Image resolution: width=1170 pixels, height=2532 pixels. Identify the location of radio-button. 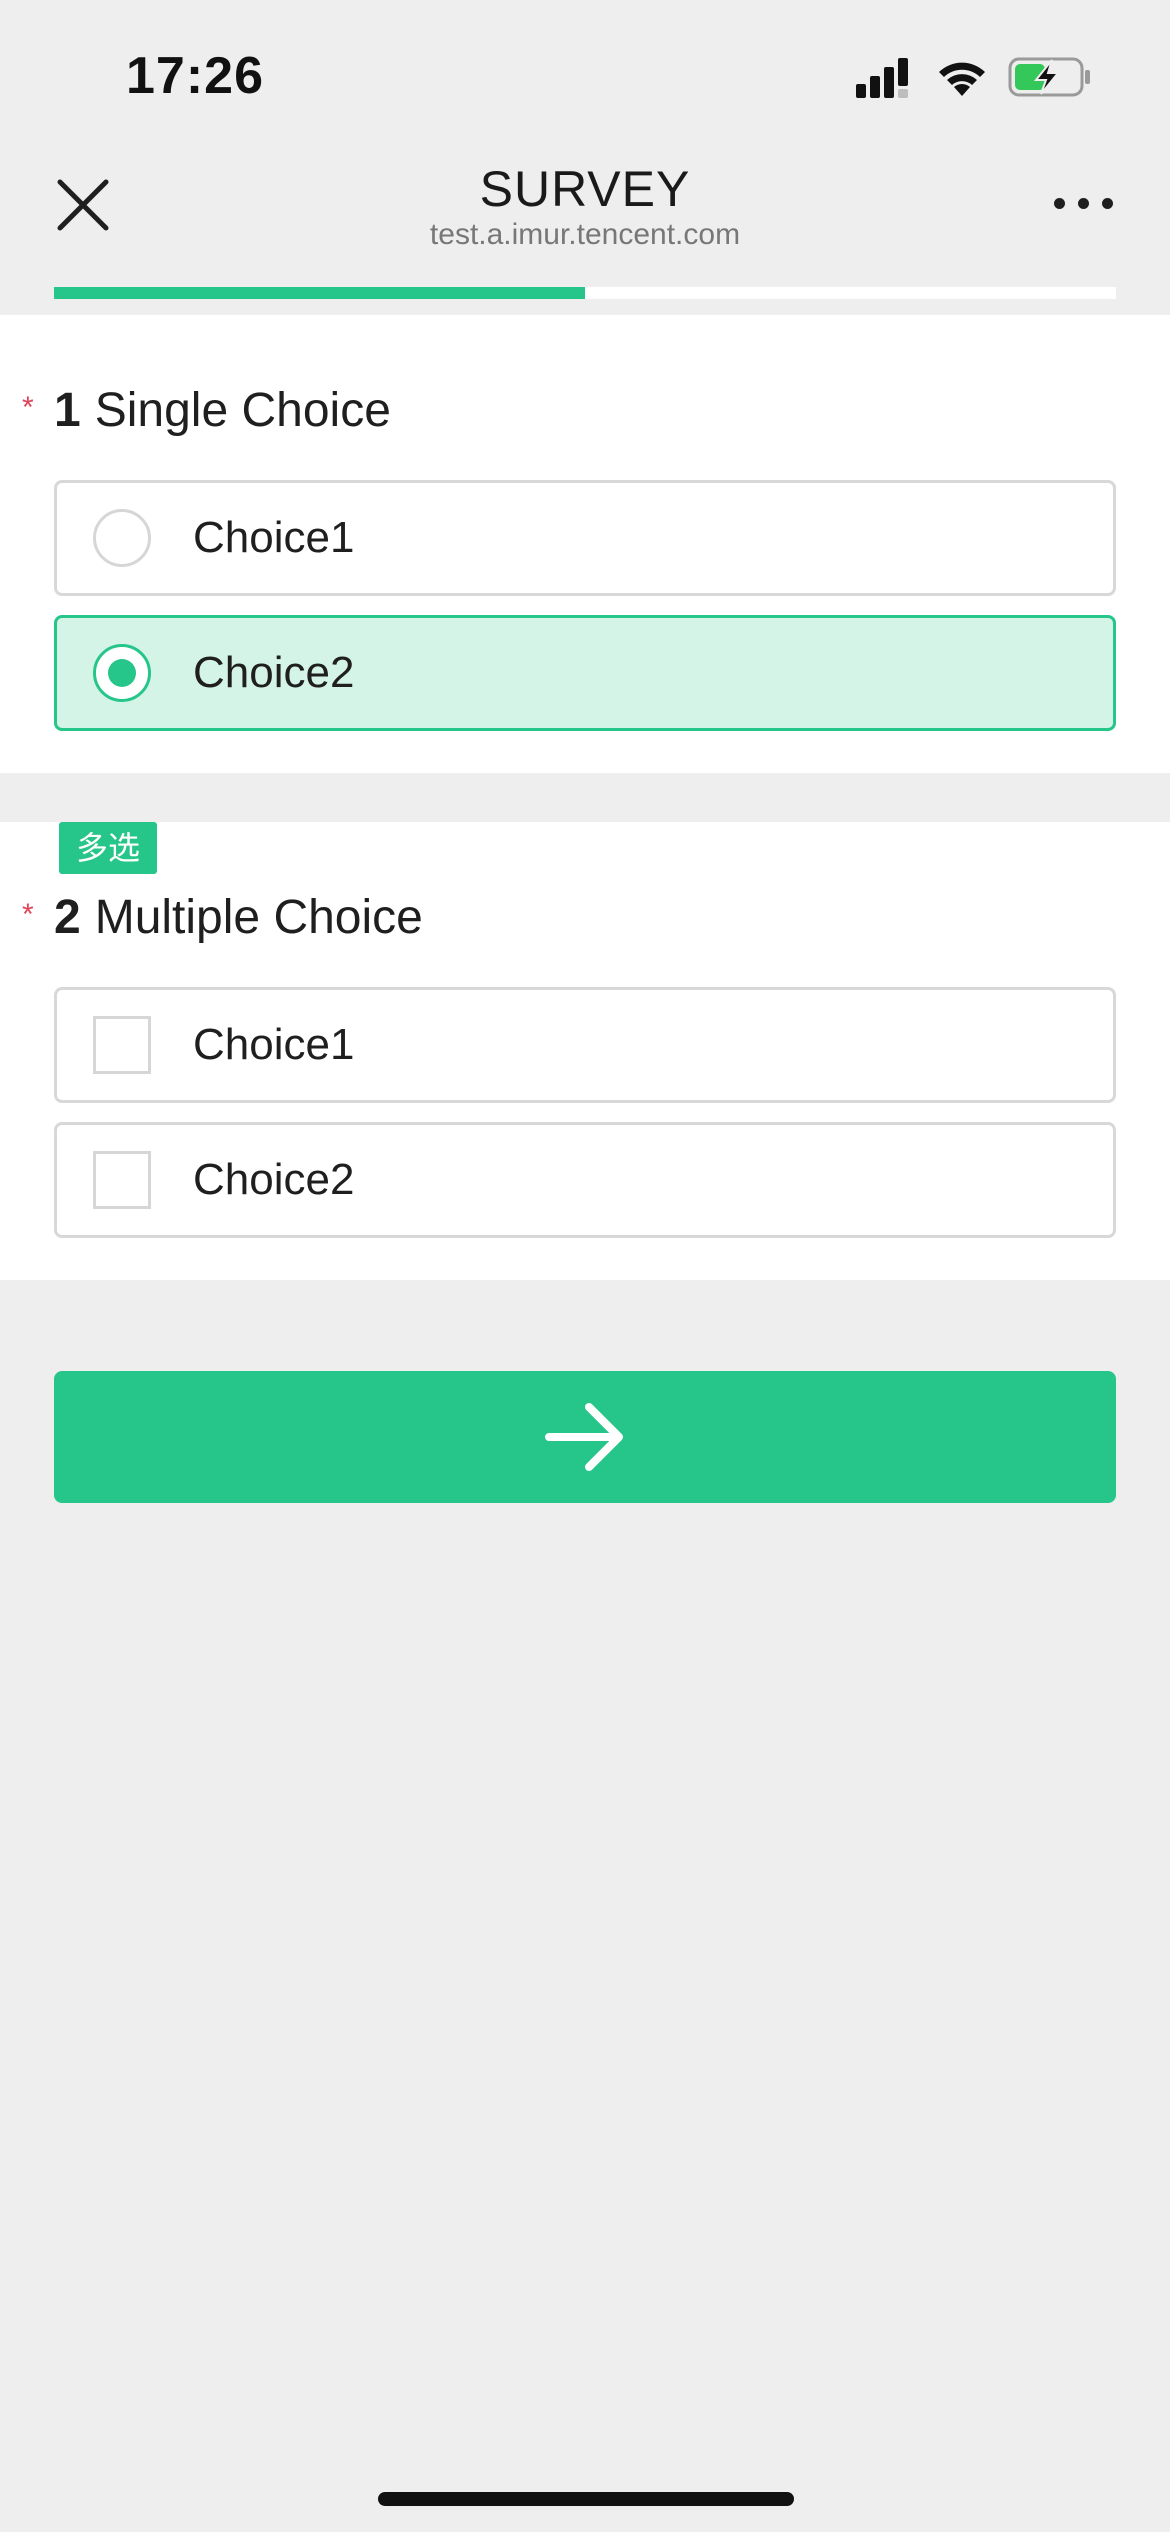
(122, 538).